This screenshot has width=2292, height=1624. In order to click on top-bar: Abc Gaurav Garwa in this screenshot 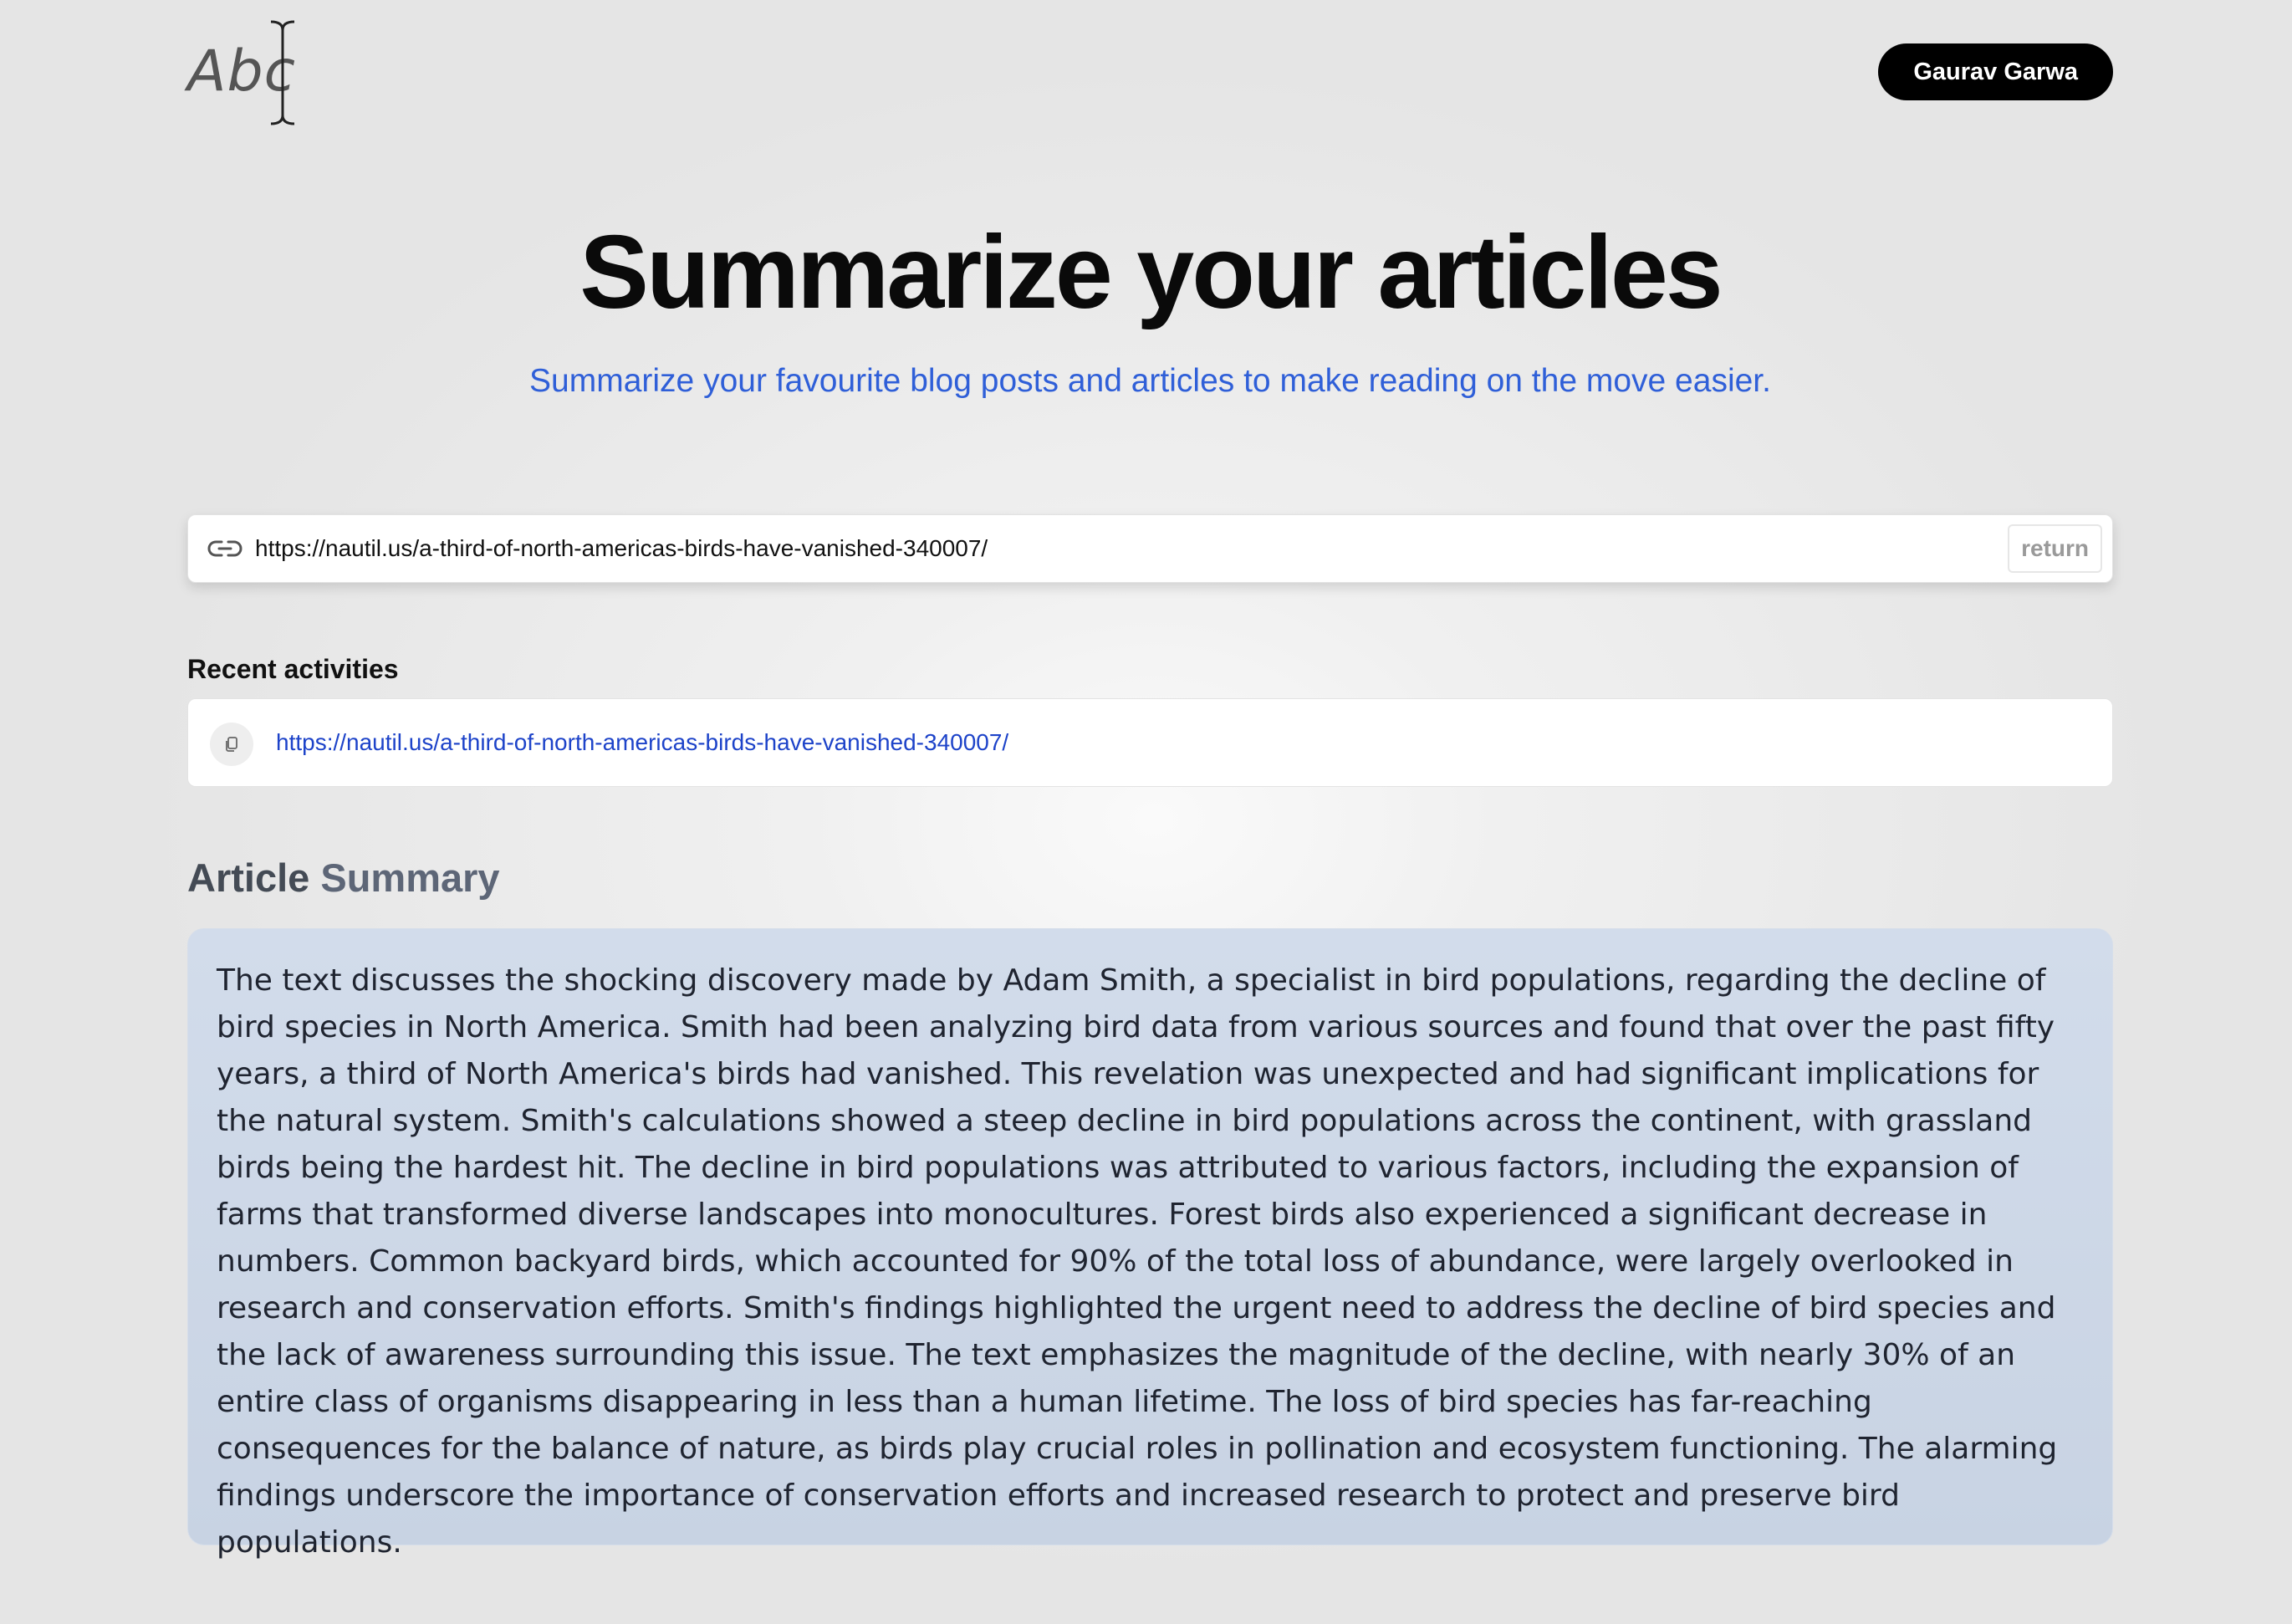, I will do `click(1150, 75)`.